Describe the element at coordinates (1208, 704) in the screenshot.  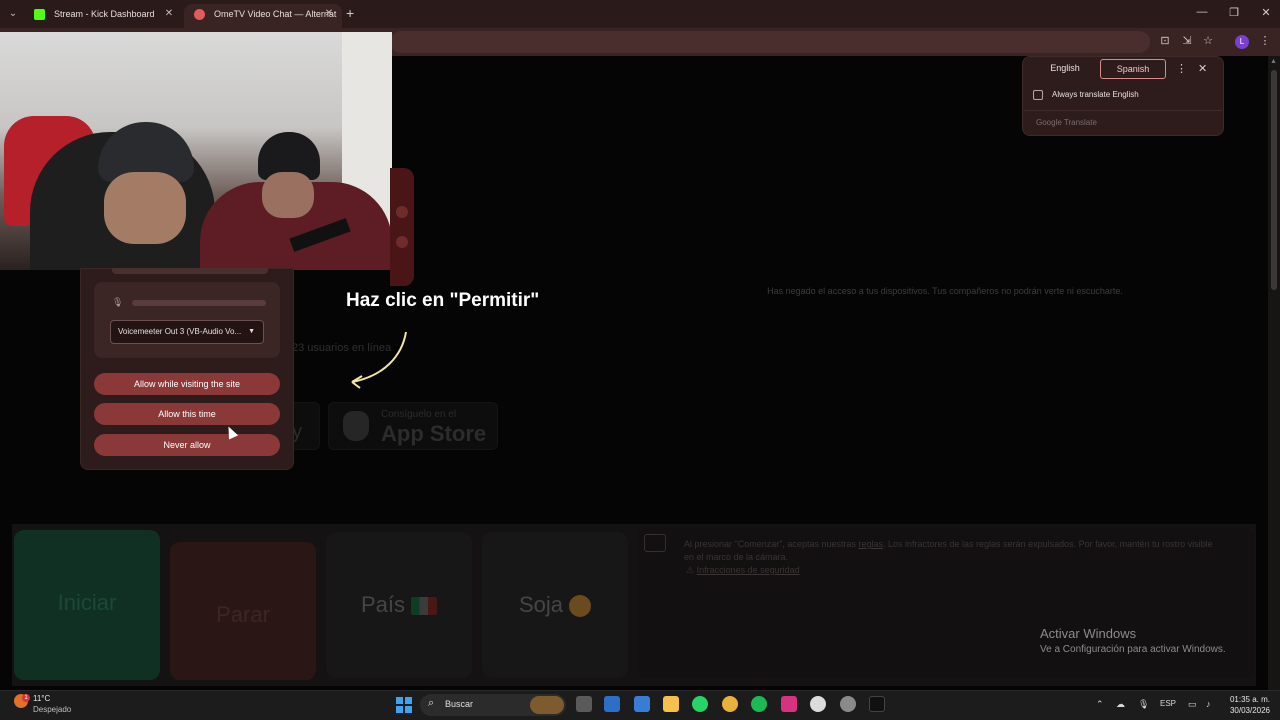
I see `volume-icon: ♪` at that location.